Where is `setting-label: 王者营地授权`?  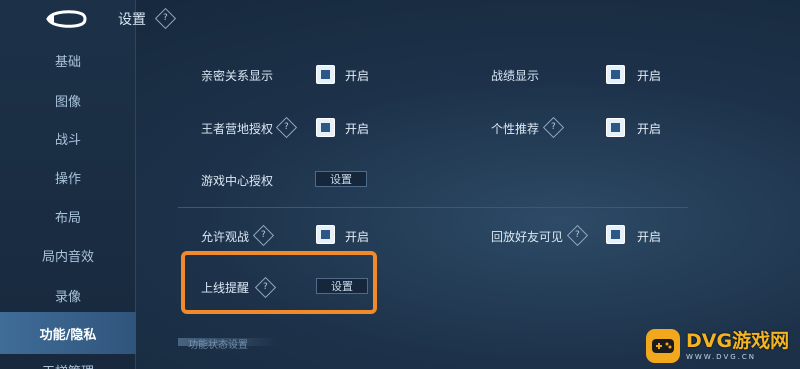
setting-label: 王者营地授权 is located at coordinates (237, 129).